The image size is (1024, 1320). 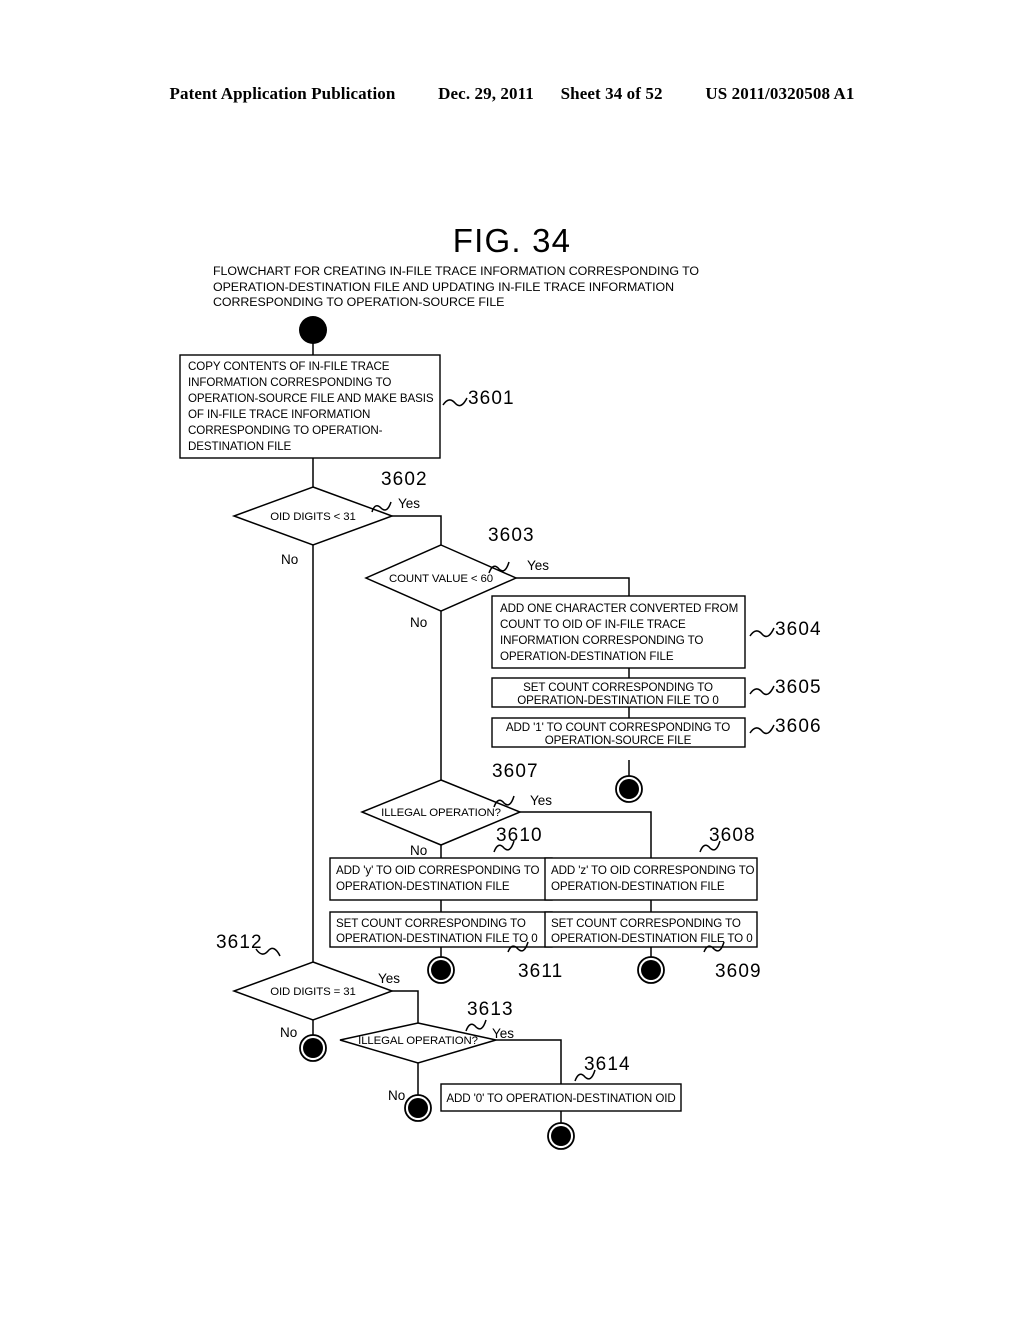 I want to click on branch-3613-no: No, so click(x=396, y=1095).